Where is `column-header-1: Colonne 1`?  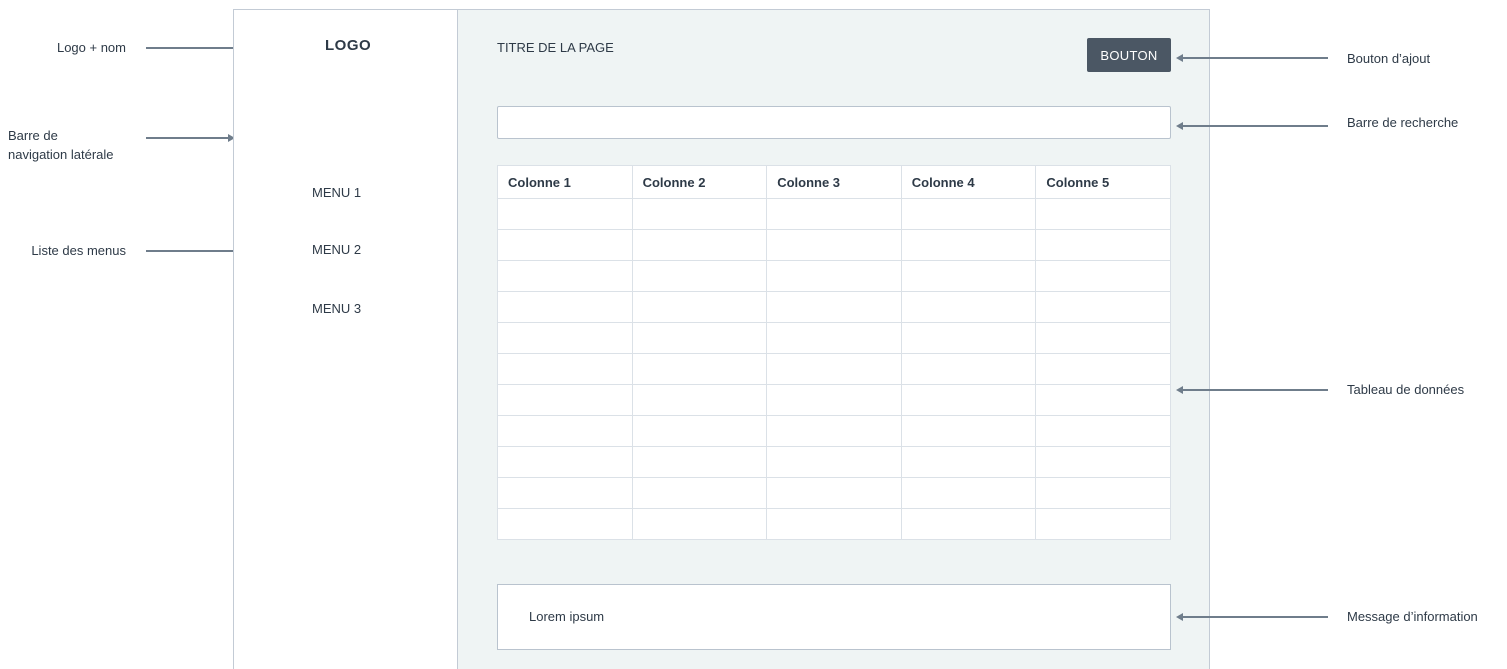 column-header-1: Colonne 1 is located at coordinates (565, 182).